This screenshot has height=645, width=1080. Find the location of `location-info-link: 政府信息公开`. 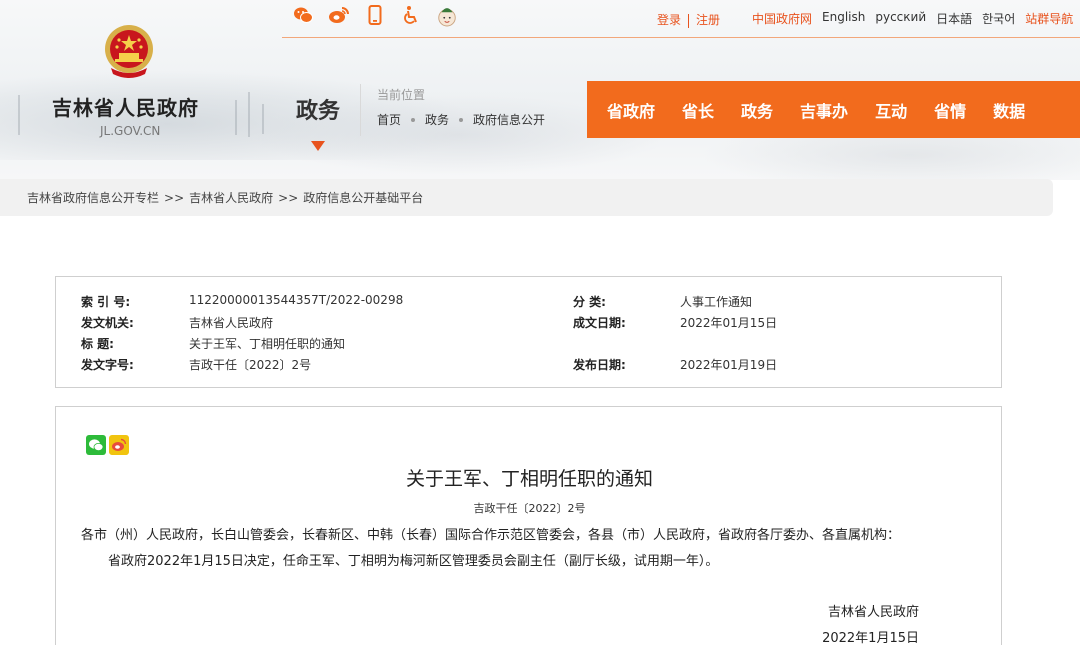

location-info-link: 政府信息公开 is located at coordinates (509, 119).